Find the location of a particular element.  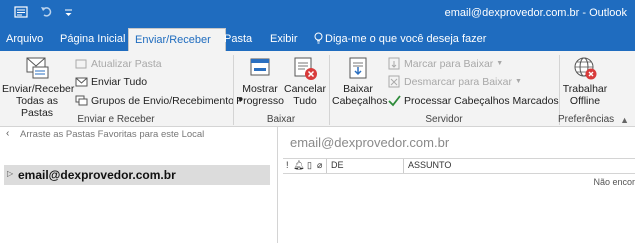

send-all-button: Enviar Tudo is located at coordinates (111, 81).